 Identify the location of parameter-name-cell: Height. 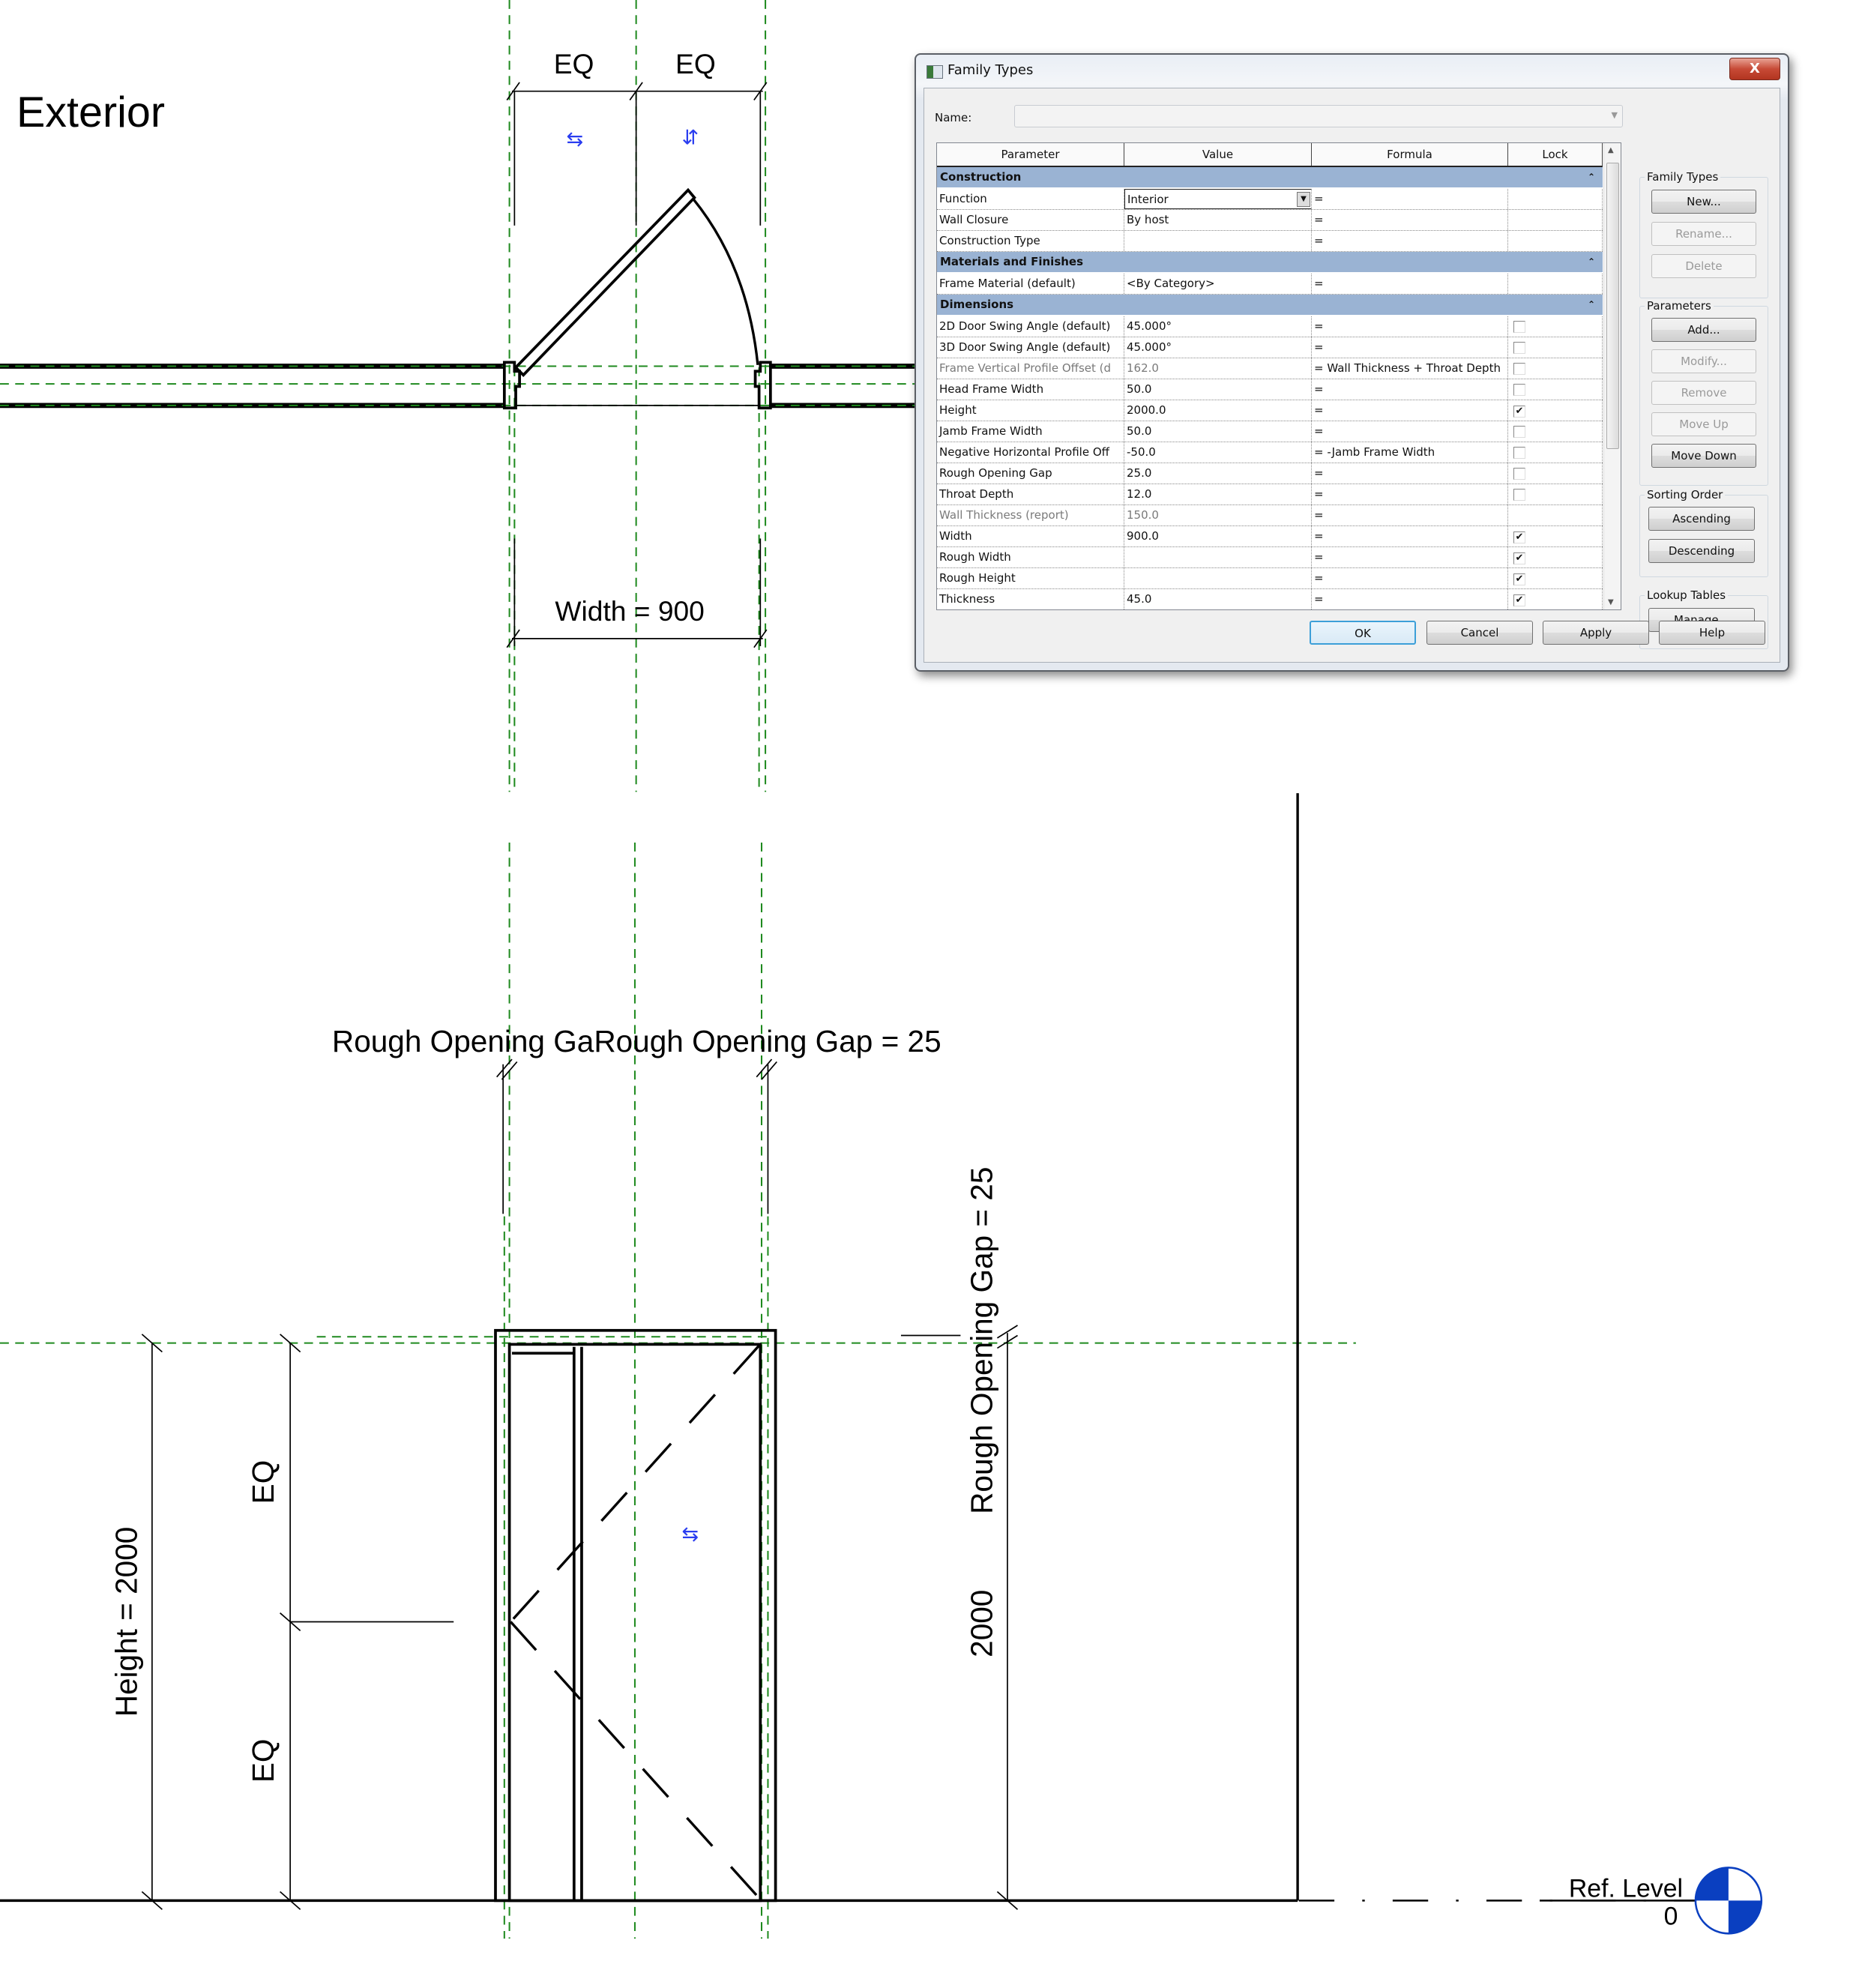
(1030, 410).